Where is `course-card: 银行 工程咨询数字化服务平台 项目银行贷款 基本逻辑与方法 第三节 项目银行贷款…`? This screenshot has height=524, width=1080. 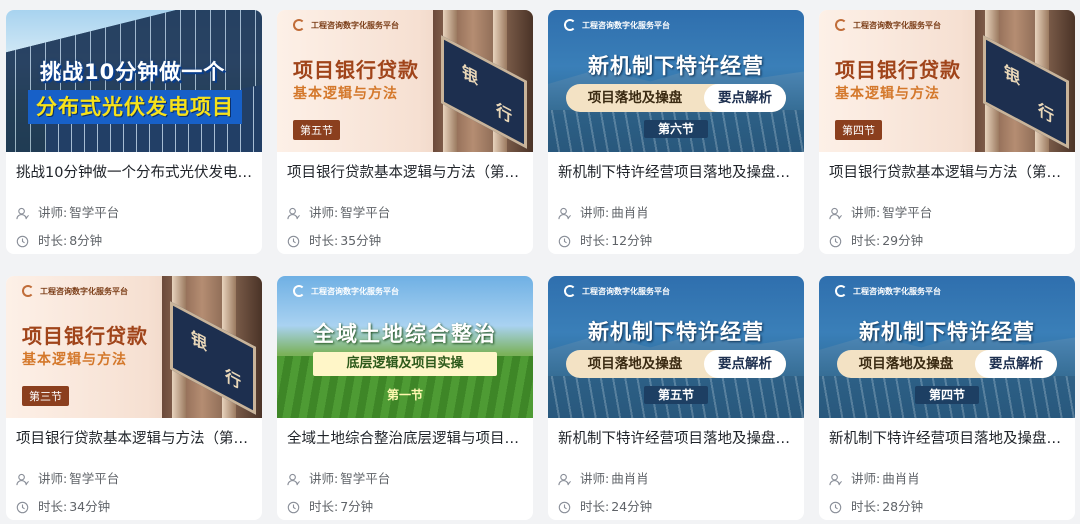 course-card: 银行 工程咨询数字化服务平台 项目银行贷款 基本逻辑与方法 第三节 项目银行贷款… is located at coordinates (134, 398).